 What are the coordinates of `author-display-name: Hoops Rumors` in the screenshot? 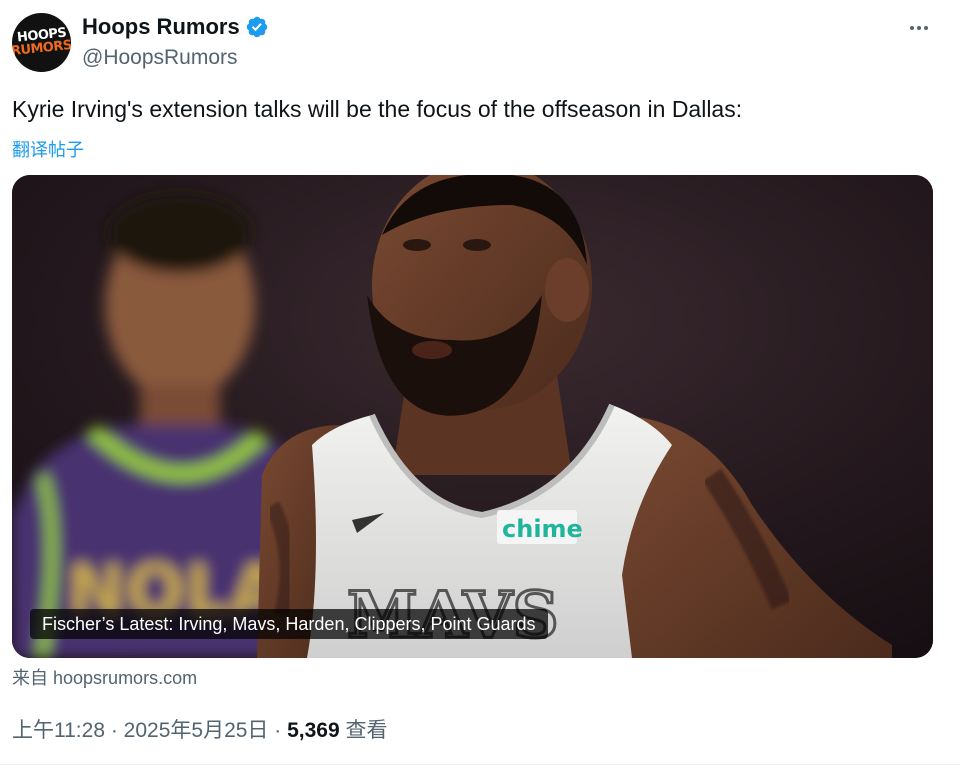 It's located at (161, 27).